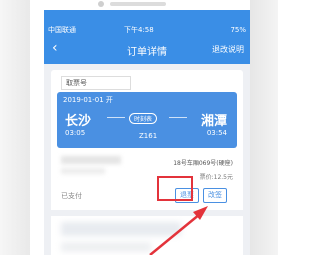 This screenshot has width=320, height=255. What do you see at coordinates (139, 30) in the screenshot?
I see `clock: 下午4:58` at bounding box center [139, 30].